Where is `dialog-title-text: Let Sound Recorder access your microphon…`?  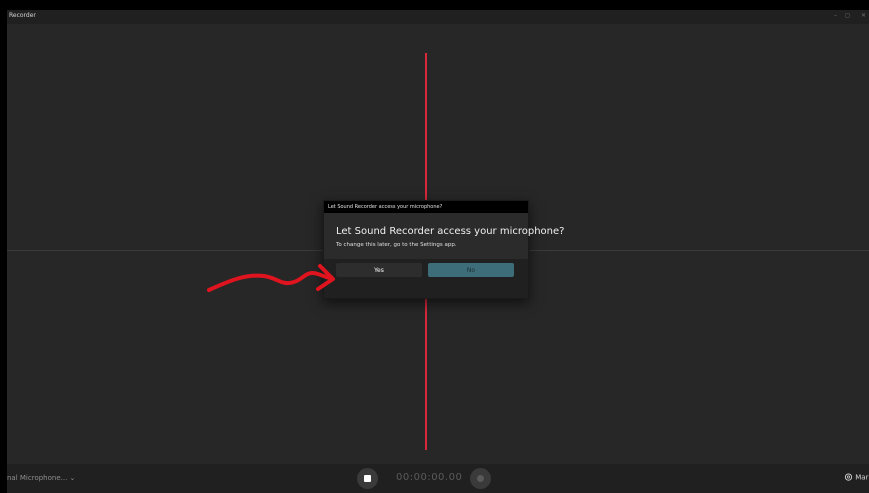 dialog-title-text: Let Sound Recorder access your microphon… is located at coordinates (385, 207).